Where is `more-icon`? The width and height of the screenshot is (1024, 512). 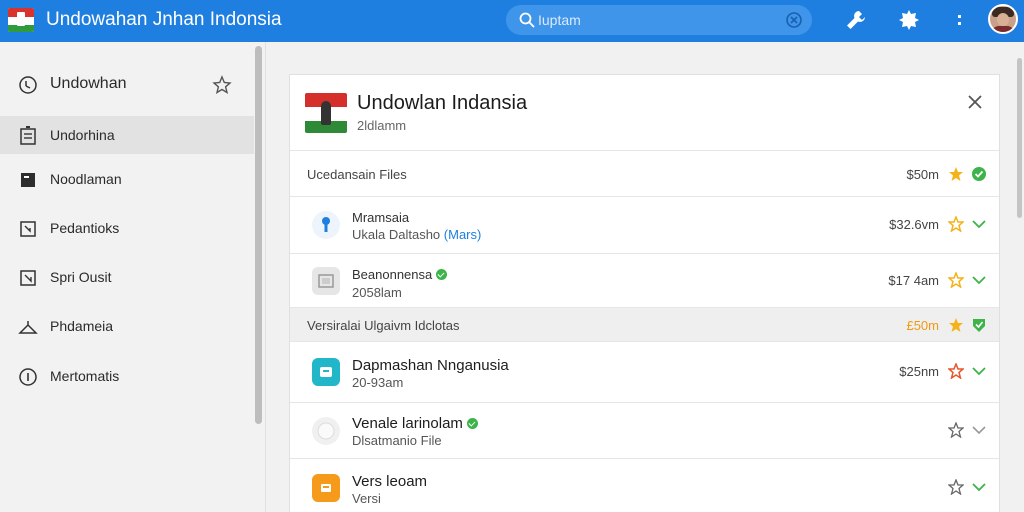
more-icon is located at coordinates (960, 20).